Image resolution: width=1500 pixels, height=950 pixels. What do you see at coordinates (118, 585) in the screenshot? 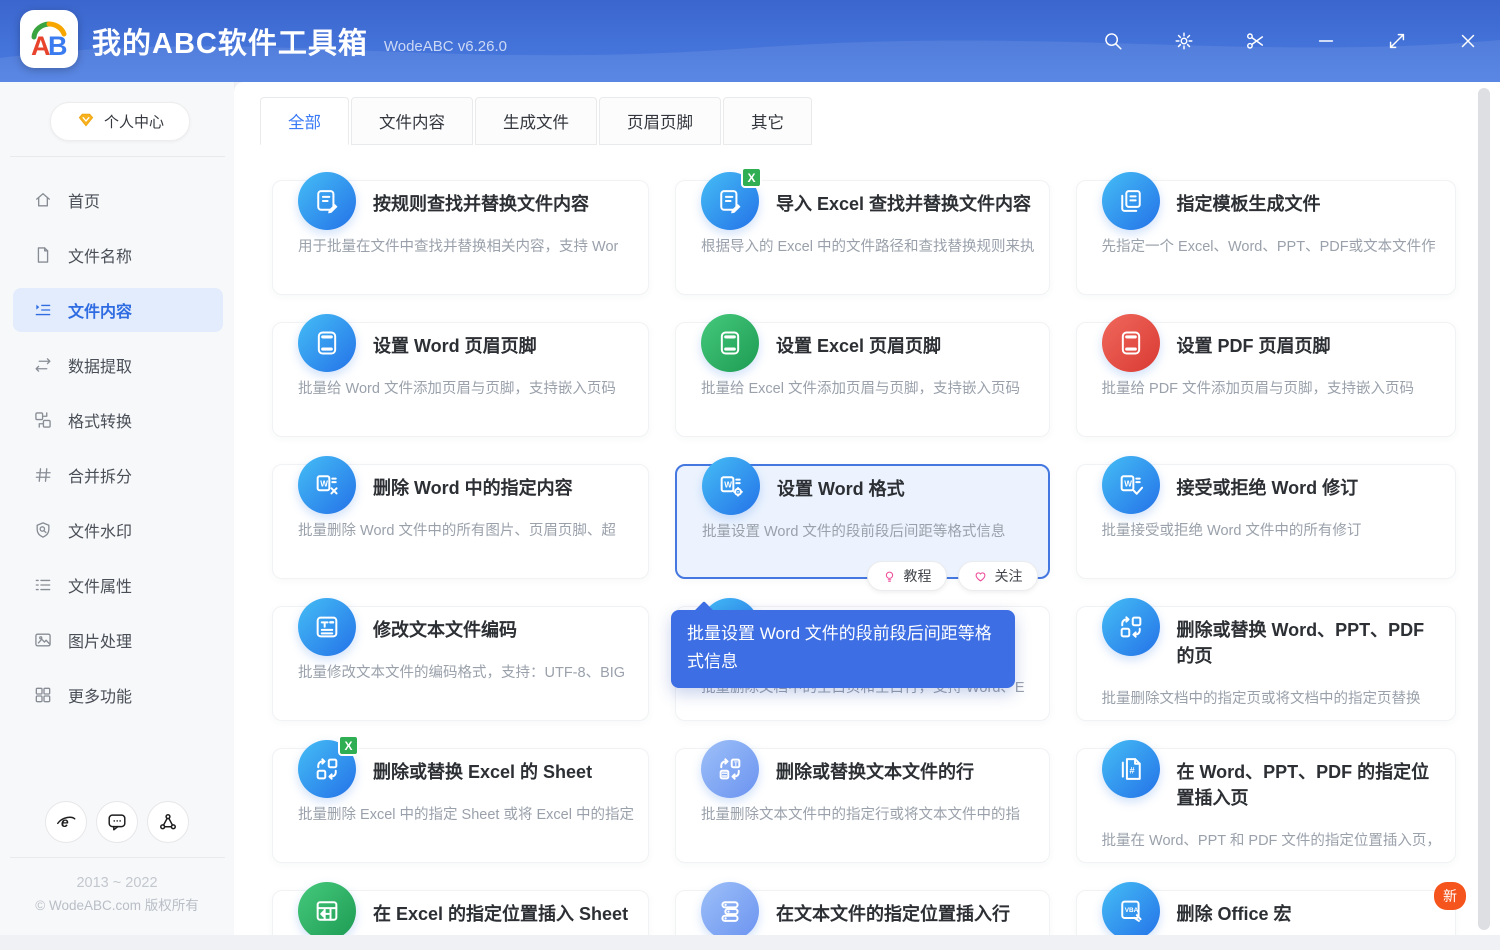
I see `sidebar-item-file-attr: 文件属性` at bounding box center [118, 585].